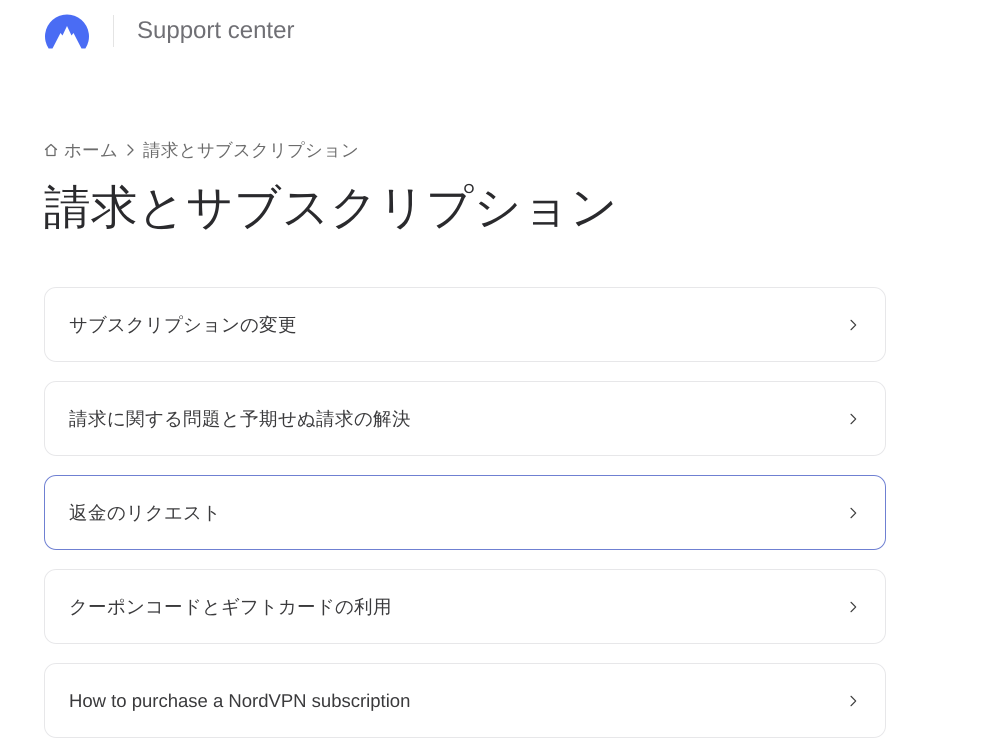 Image resolution: width=988 pixels, height=750 pixels. What do you see at coordinates (465, 700) in the screenshot?
I see `topic-link: How to purchase a NordVPN subscription` at bounding box center [465, 700].